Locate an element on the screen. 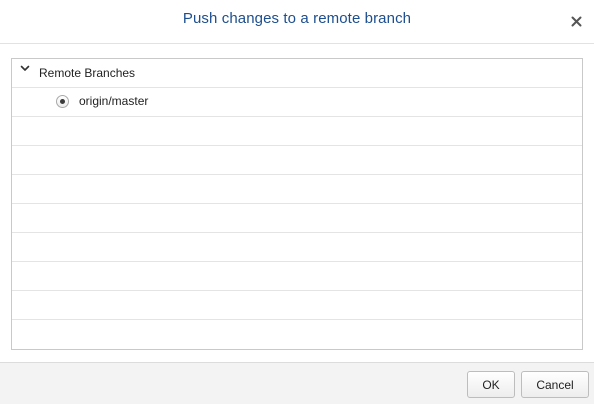  close-button is located at coordinates (576, 21).